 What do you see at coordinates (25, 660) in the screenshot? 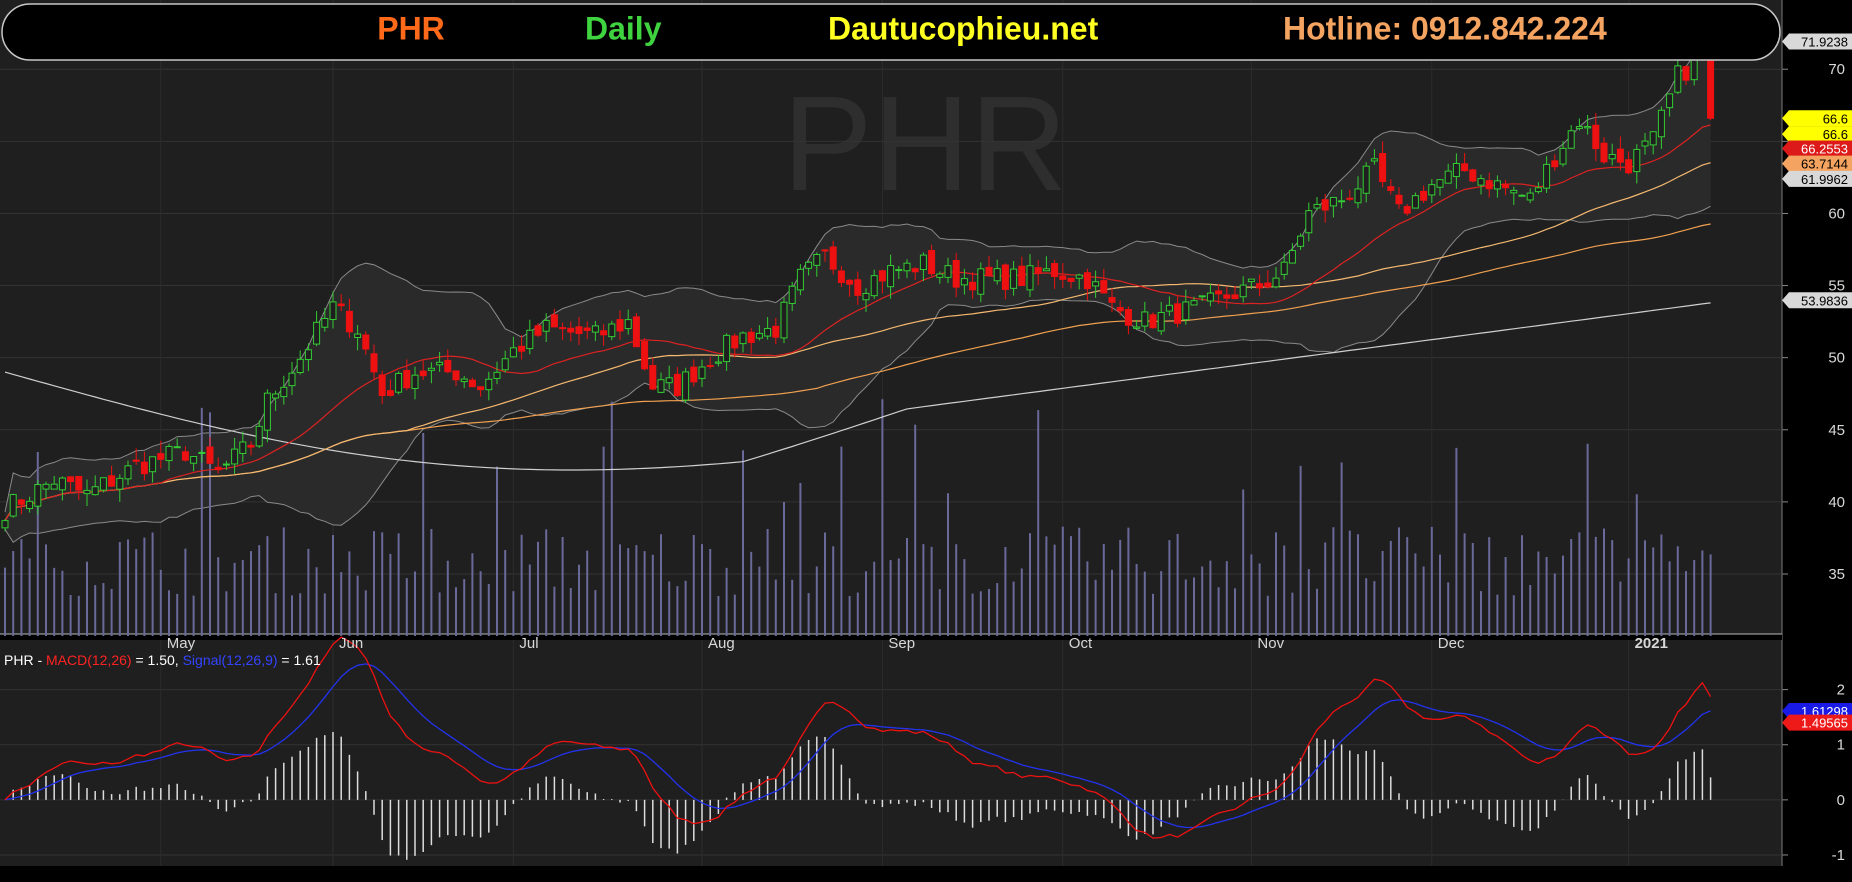
I see `macd-legend-prefix: PHR -` at bounding box center [25, 660].